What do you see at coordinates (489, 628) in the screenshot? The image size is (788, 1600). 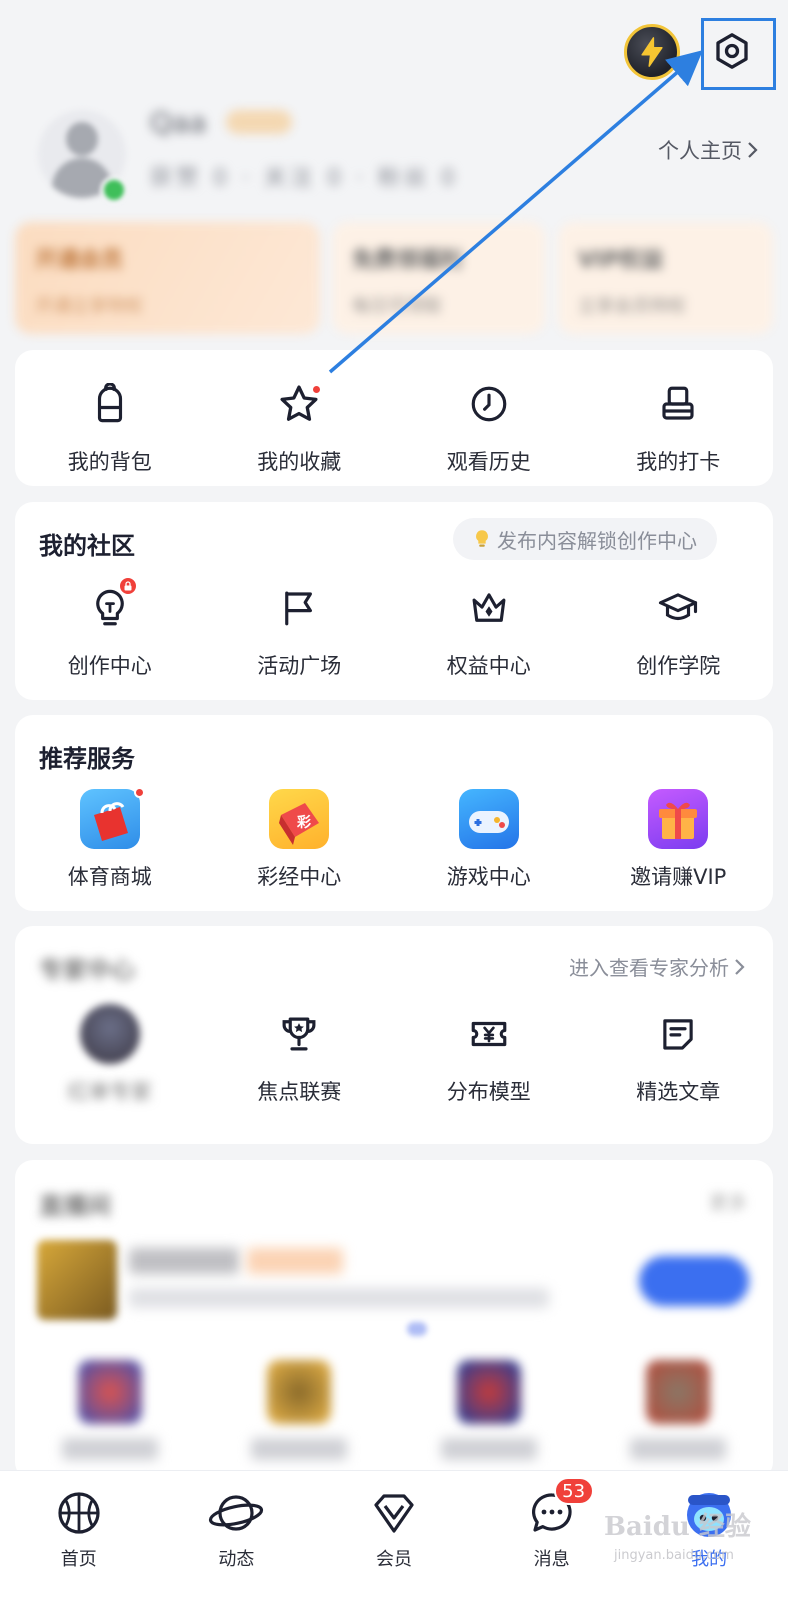 I see `community-item-rights-center: 权益中心` at bounding box center [489, 628].